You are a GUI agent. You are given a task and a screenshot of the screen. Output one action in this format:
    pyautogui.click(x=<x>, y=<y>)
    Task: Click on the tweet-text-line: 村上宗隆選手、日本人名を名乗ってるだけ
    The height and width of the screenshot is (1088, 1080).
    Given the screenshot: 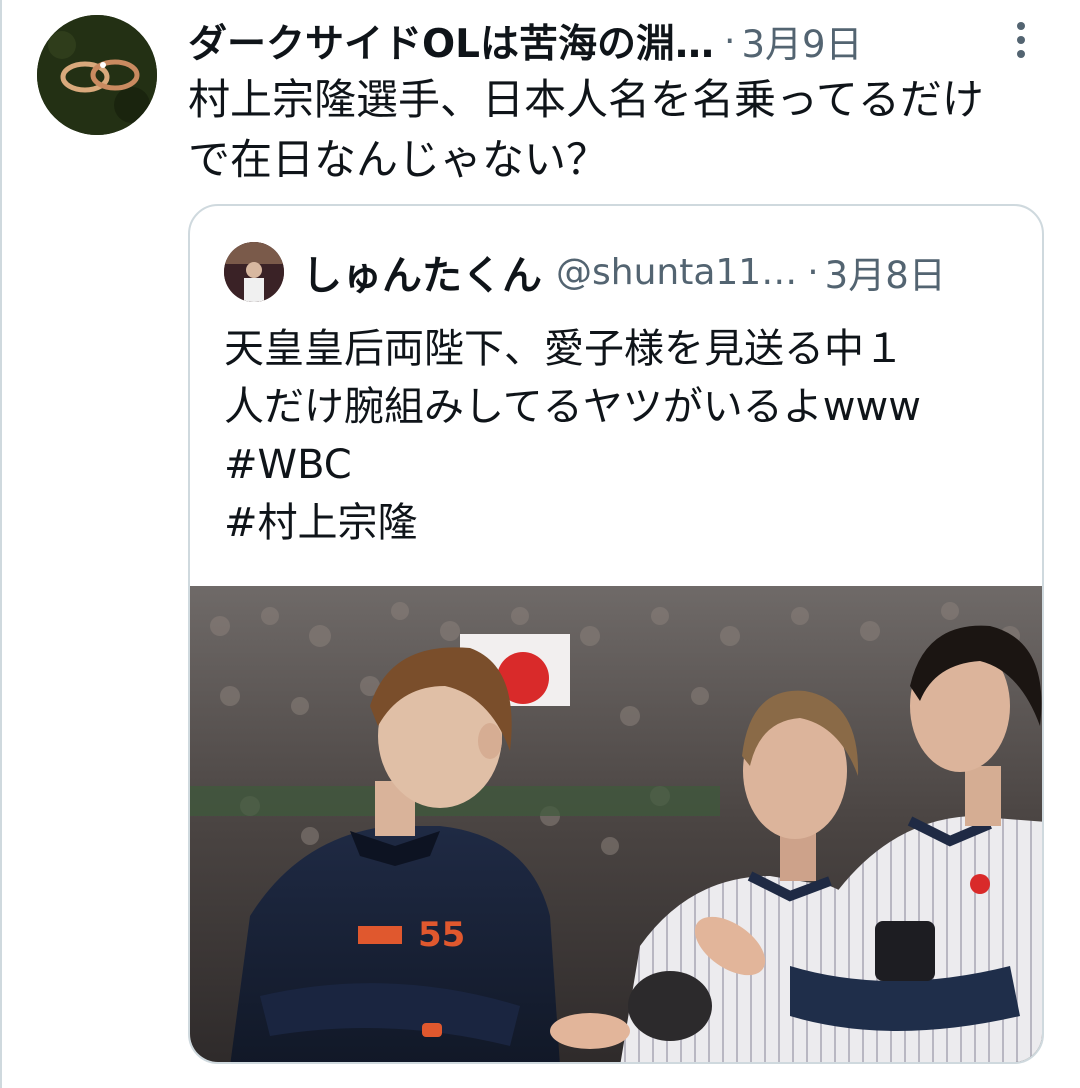 What is the action you would take?
    pyautogui.click(x=586, y=99)
    